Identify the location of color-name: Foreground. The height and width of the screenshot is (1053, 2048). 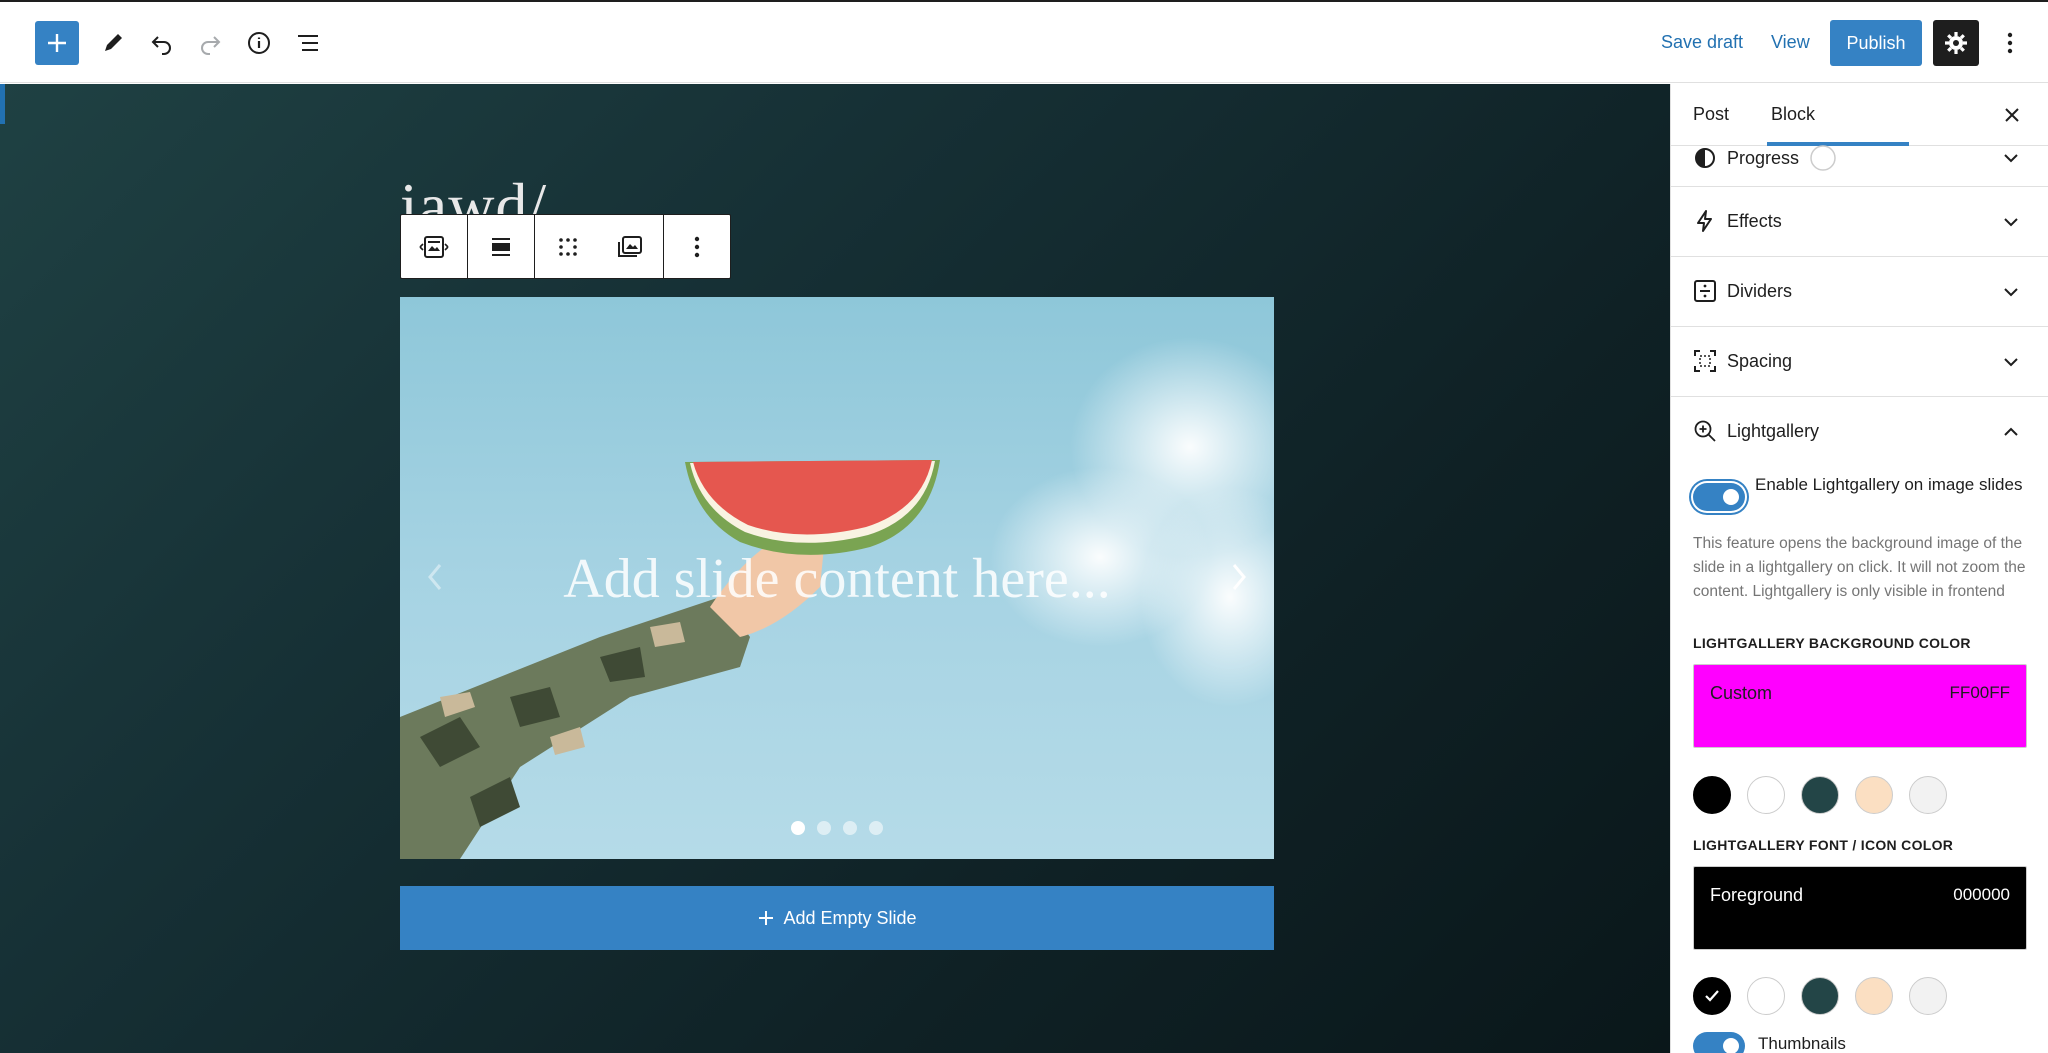
(1757, 895).